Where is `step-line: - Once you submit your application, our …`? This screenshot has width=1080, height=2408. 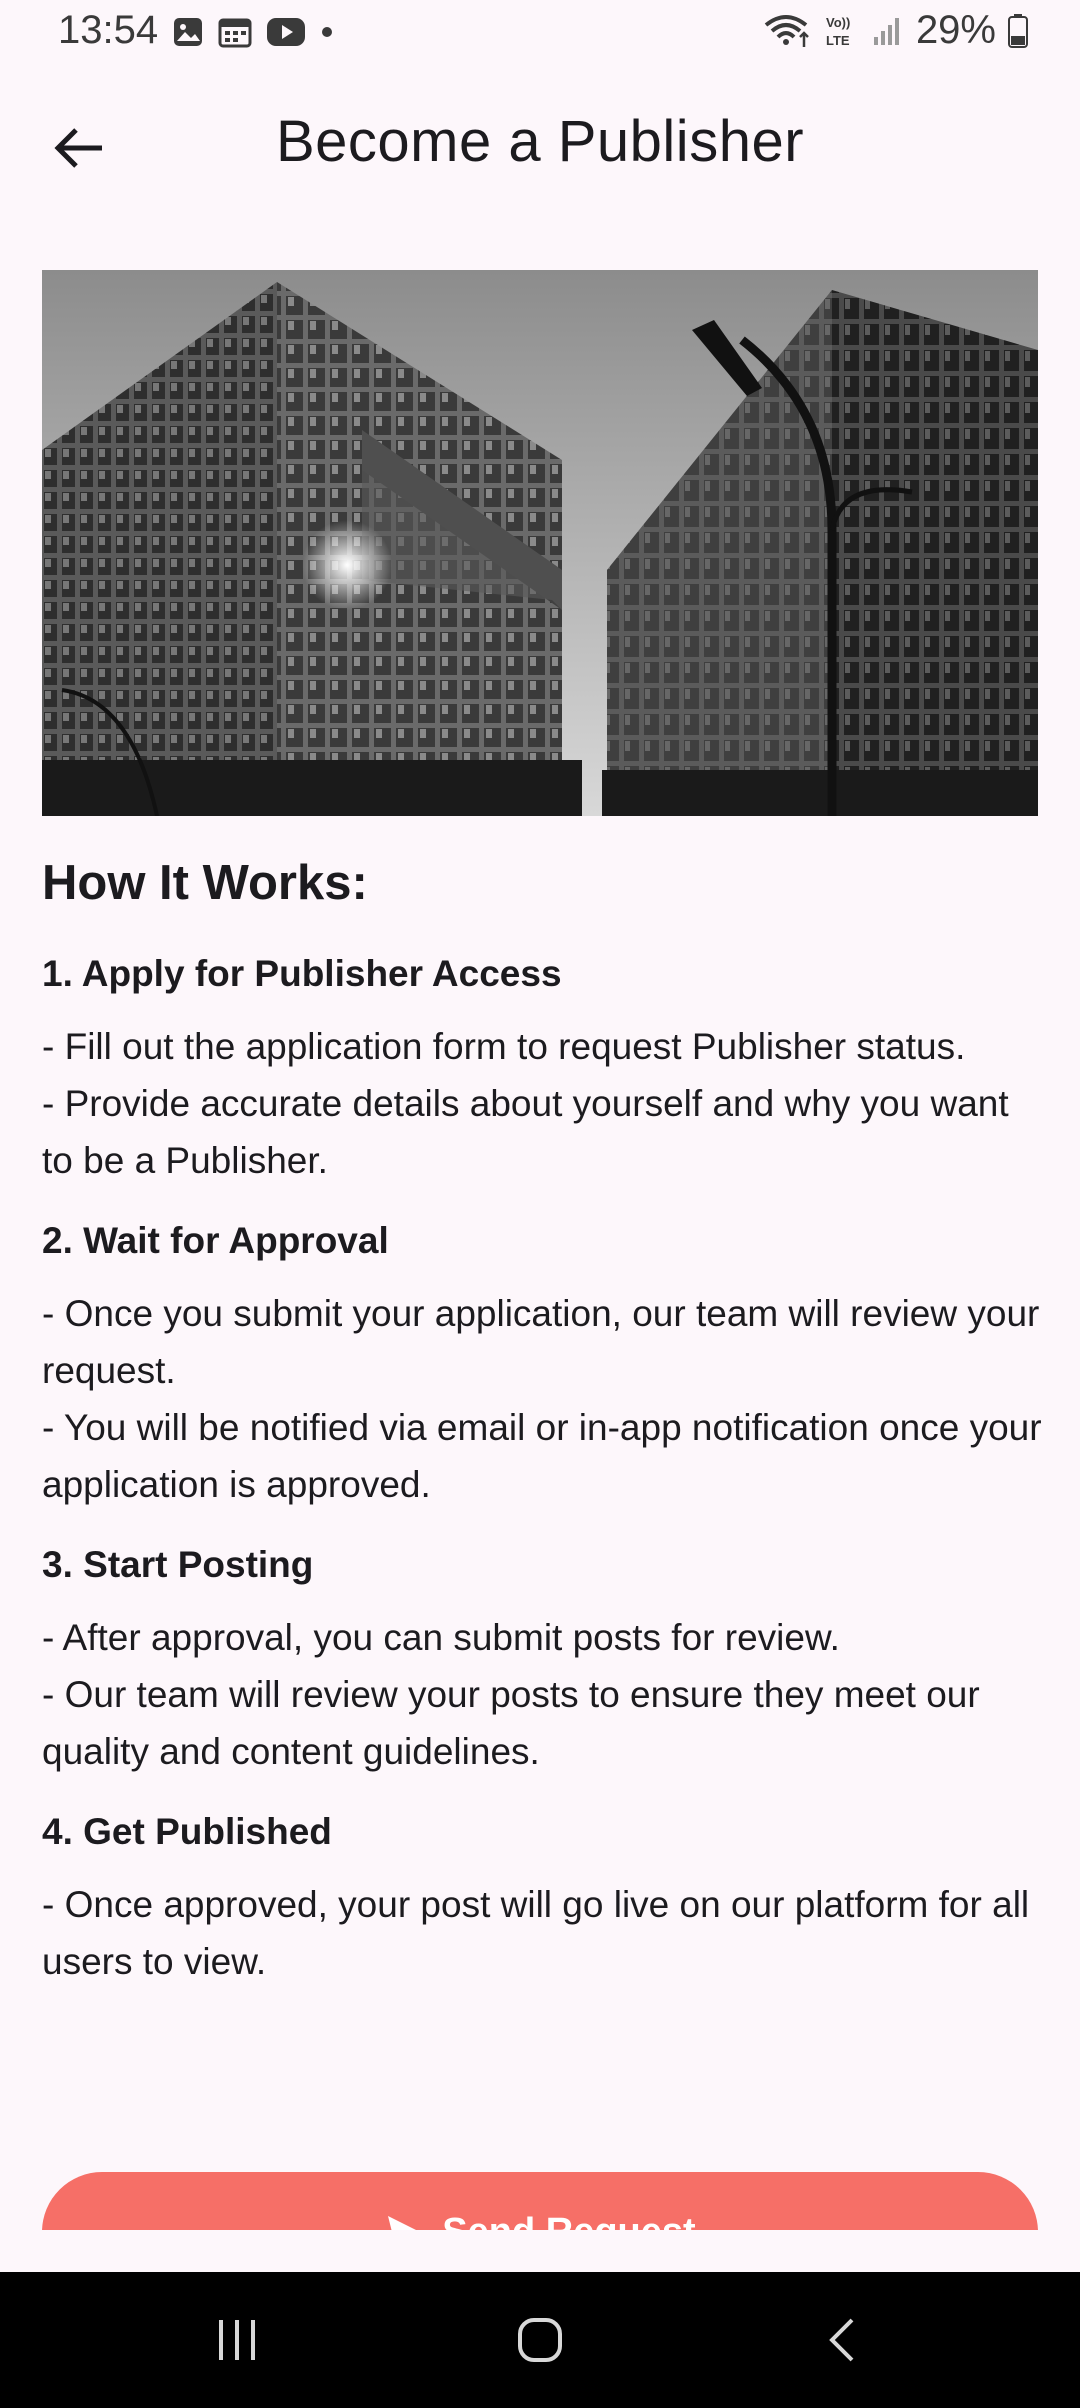
step-line: - Once you submit your application, our … is located at coordinates (541, 1342).